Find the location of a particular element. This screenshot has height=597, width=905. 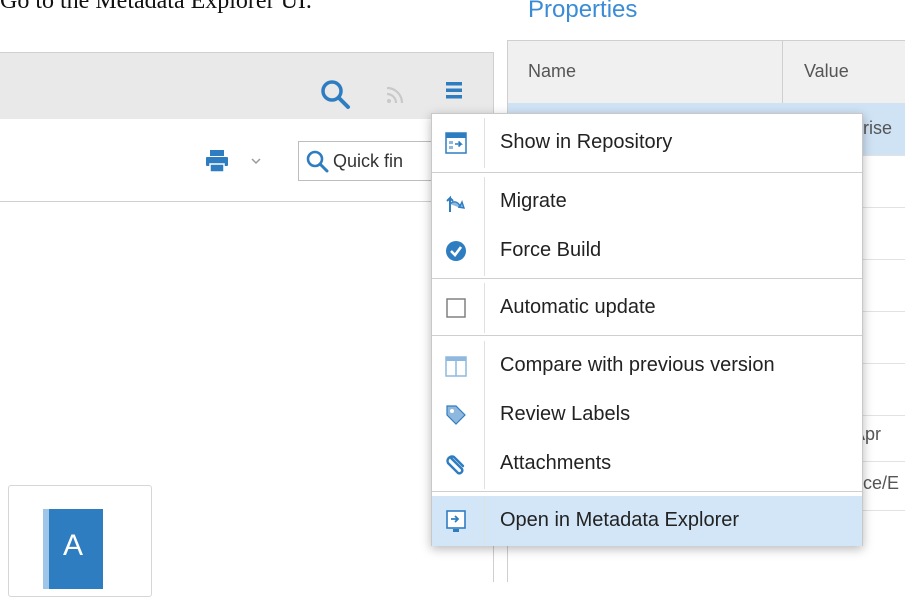

menu-item-automatic-update: Automatic update is located at coordinates (647, 308).